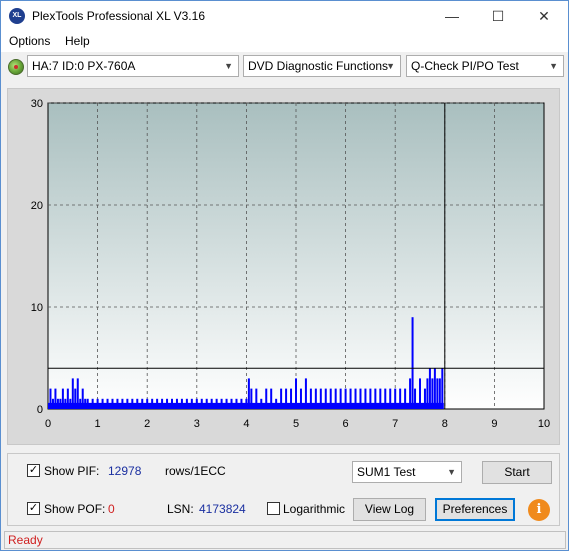 Image resolution: width=569 pixels, height=551 pixels. What do you see at coordinates (37, 104) in the screenshot?
I see `y-tick-label: 30` at bounding box center [37, 104].